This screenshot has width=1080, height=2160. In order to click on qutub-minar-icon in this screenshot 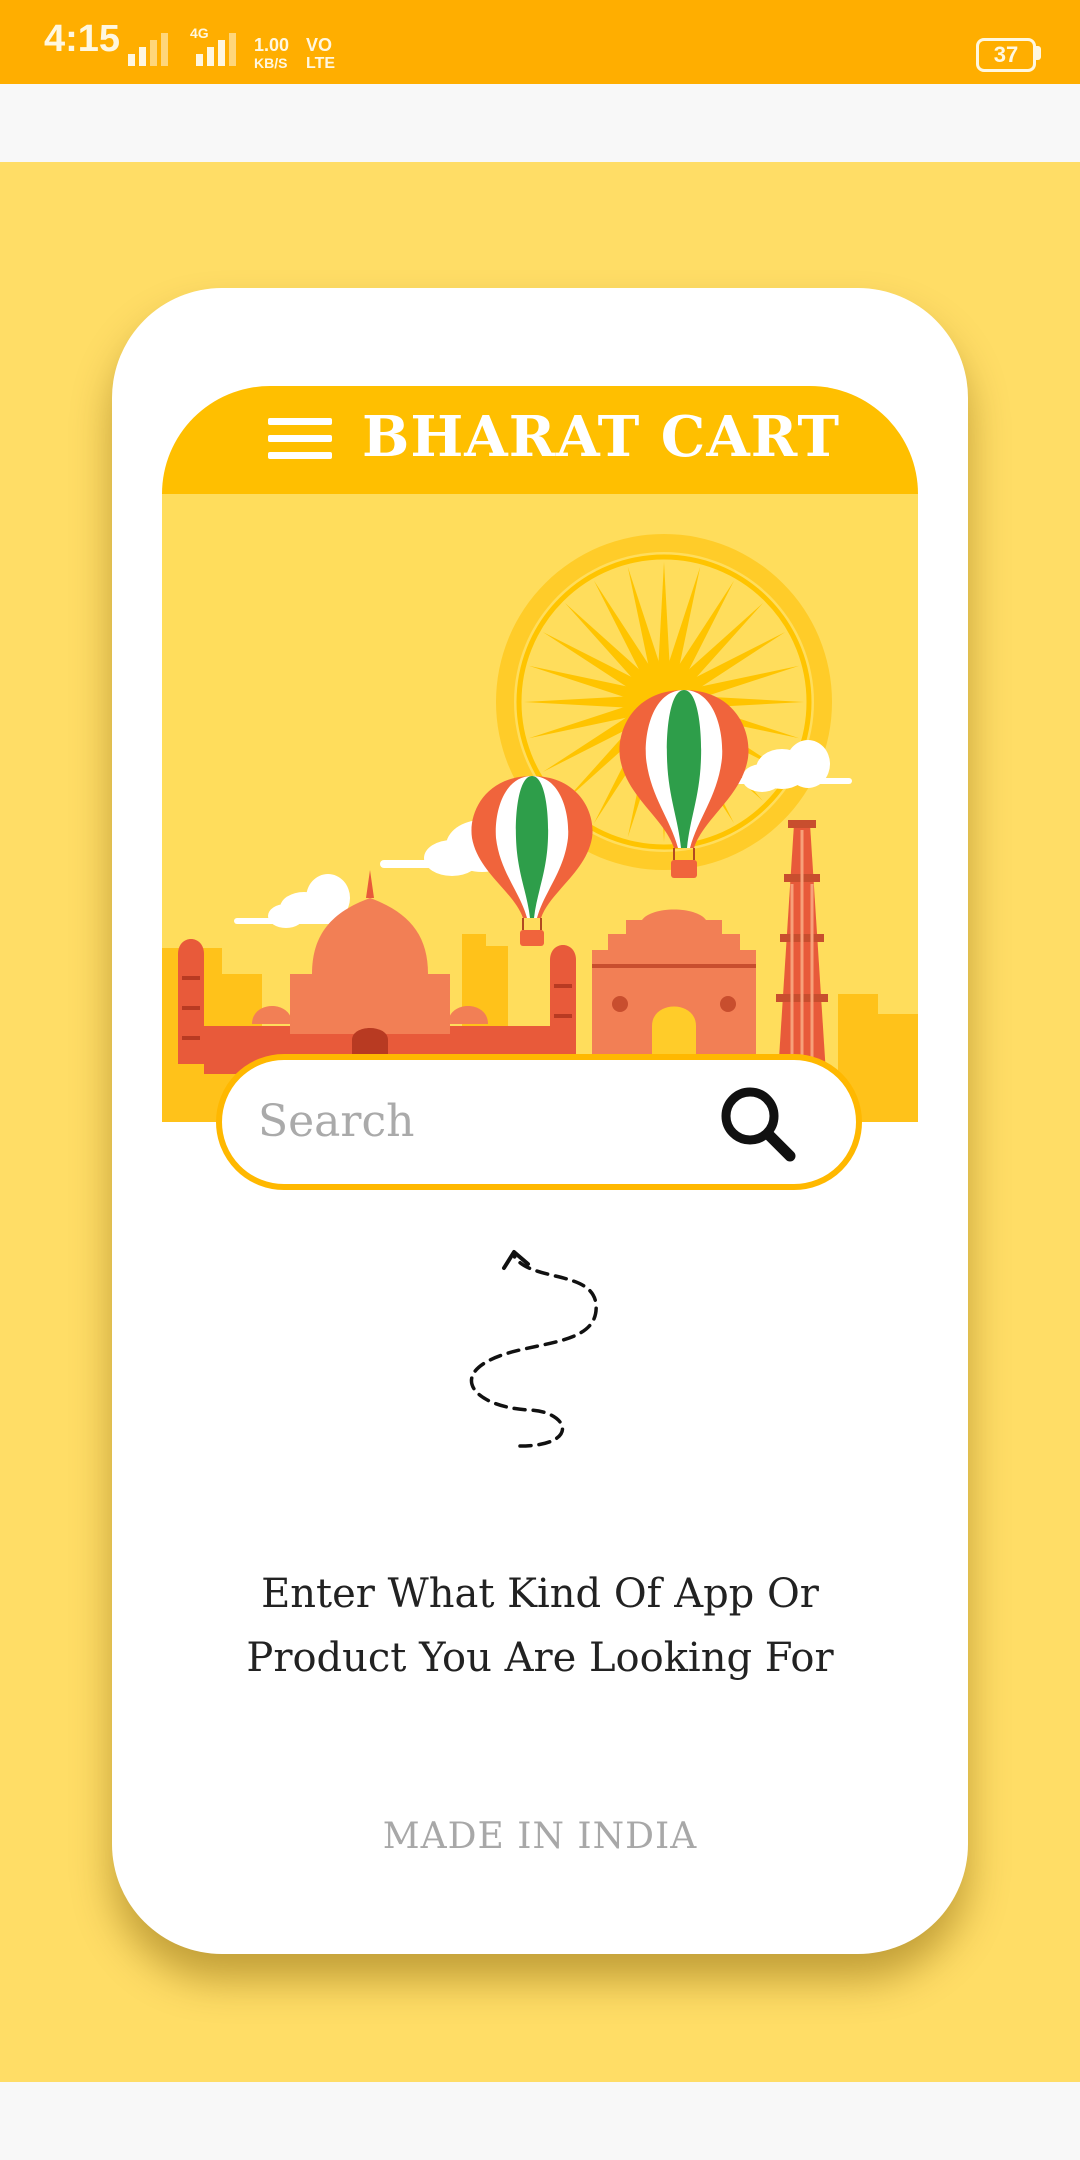, I will do `click(802, 947)`.